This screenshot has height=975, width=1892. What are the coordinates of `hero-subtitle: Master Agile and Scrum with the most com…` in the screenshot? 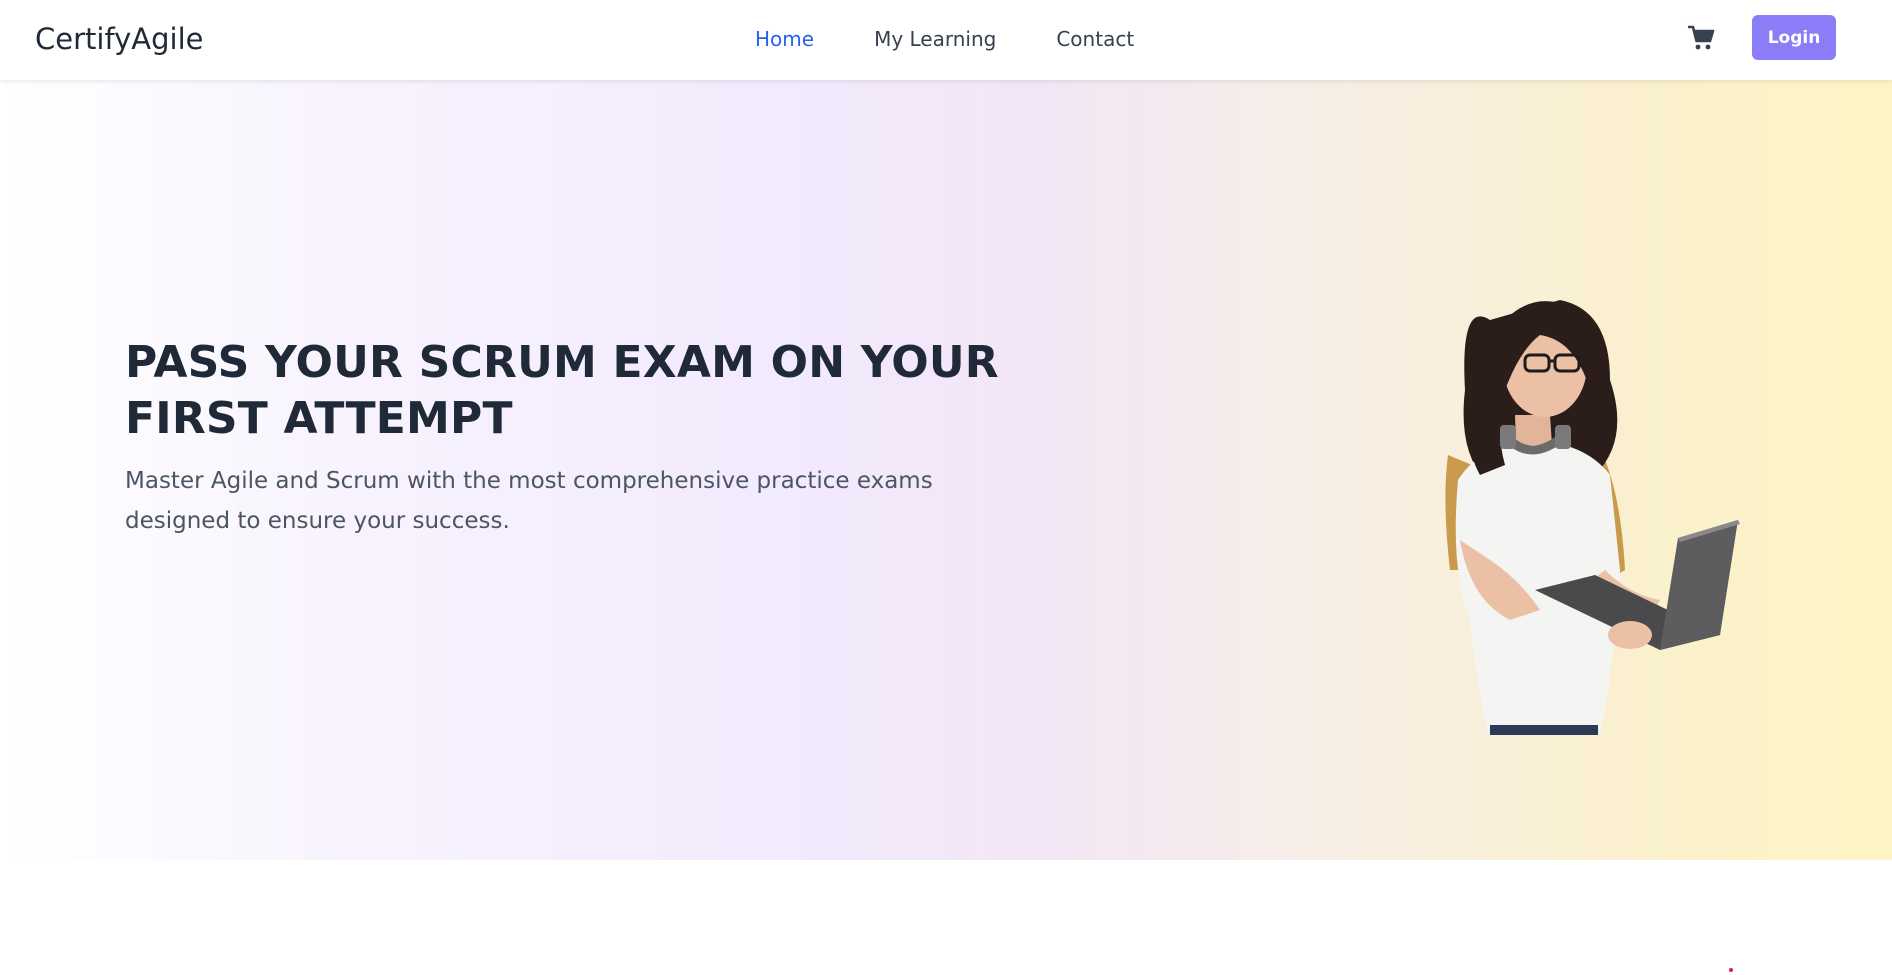 It's located at (529, 501).